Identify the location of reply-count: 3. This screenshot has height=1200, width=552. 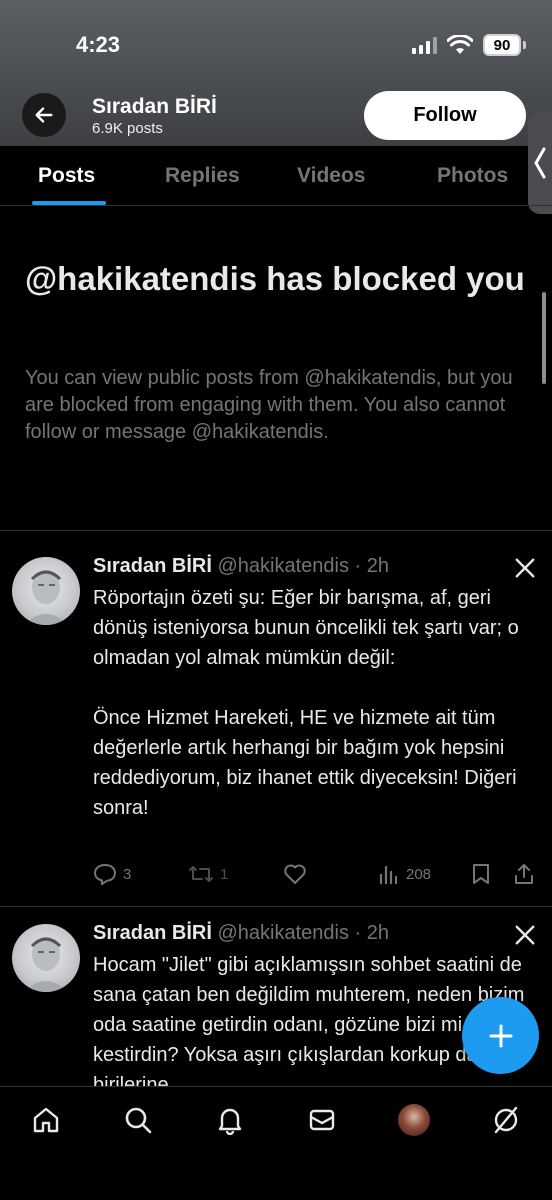
(127, 874).